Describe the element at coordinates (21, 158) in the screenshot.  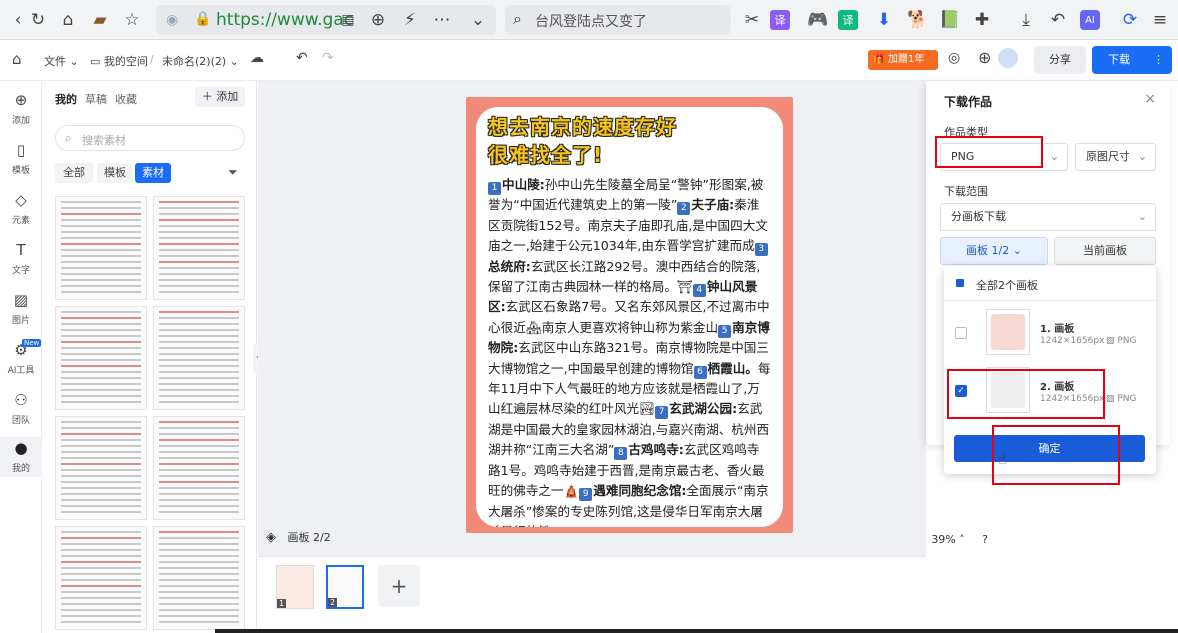
I see `rail-templates: ▯ 模板` at that location.